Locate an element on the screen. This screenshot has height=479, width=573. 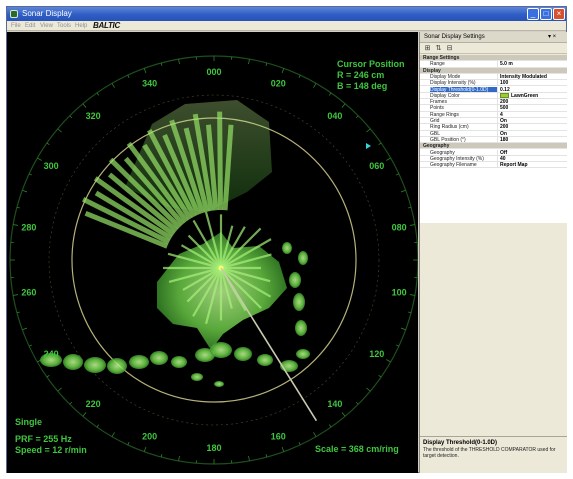
property-label: GBL Position (°) is located at coordinates (464, 139).